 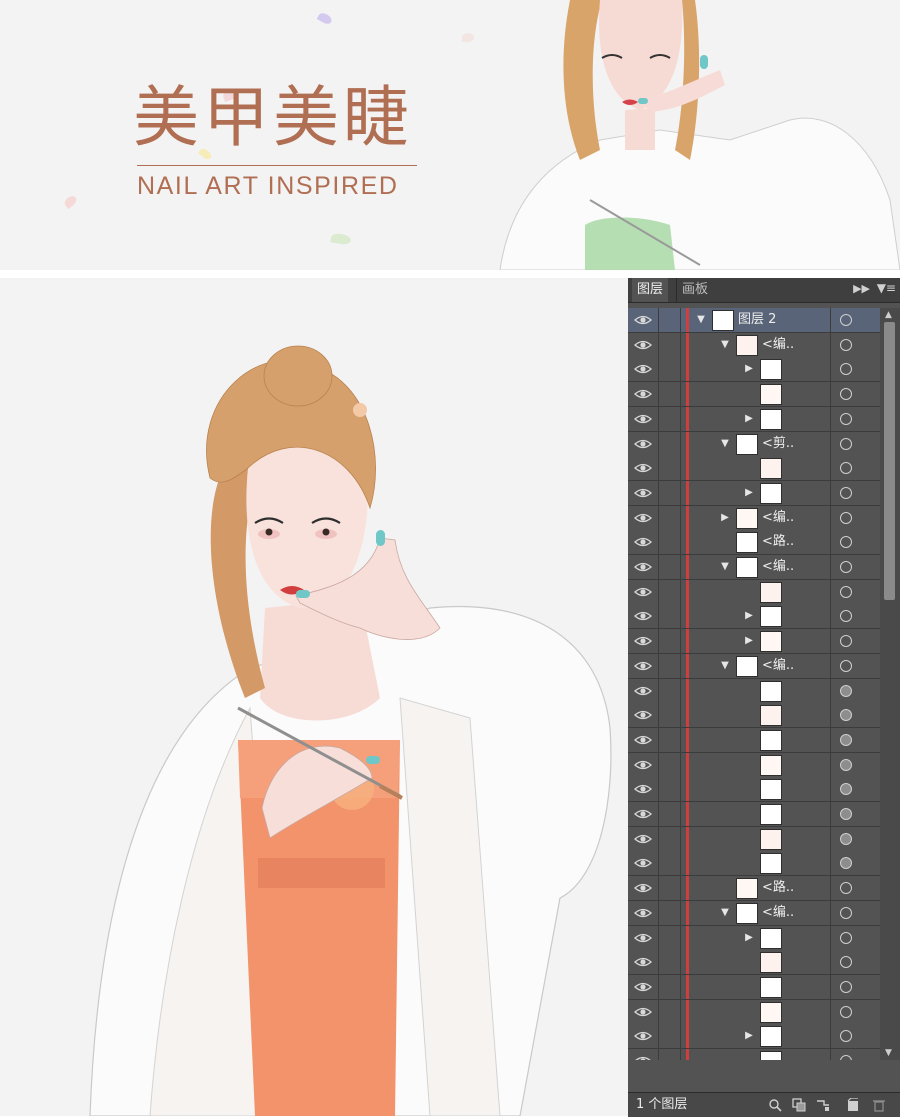 I want to click on panel-menu-icon: ▼≡, so click(x=886, y=288).